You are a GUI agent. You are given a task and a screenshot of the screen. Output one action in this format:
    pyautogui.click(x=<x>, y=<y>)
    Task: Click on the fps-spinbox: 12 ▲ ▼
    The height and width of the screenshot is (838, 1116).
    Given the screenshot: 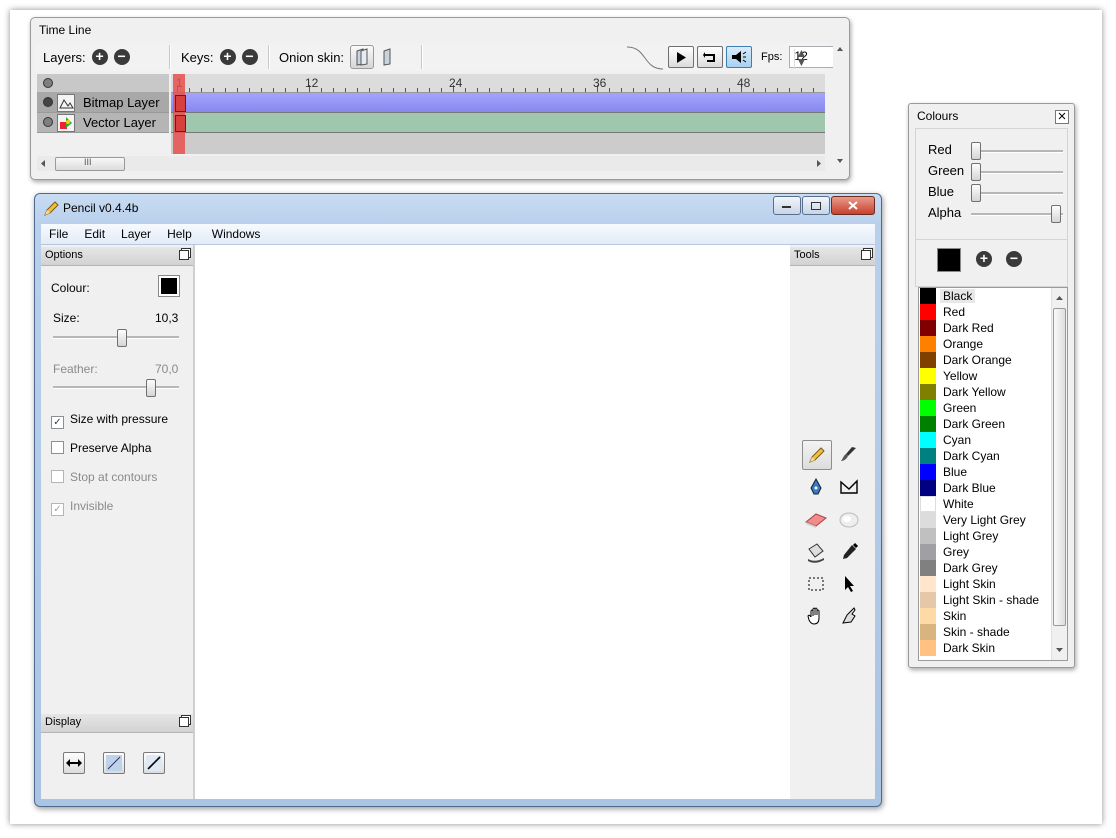 What is the action you would take?
    pyautogui.click(x=812, y=57)
    